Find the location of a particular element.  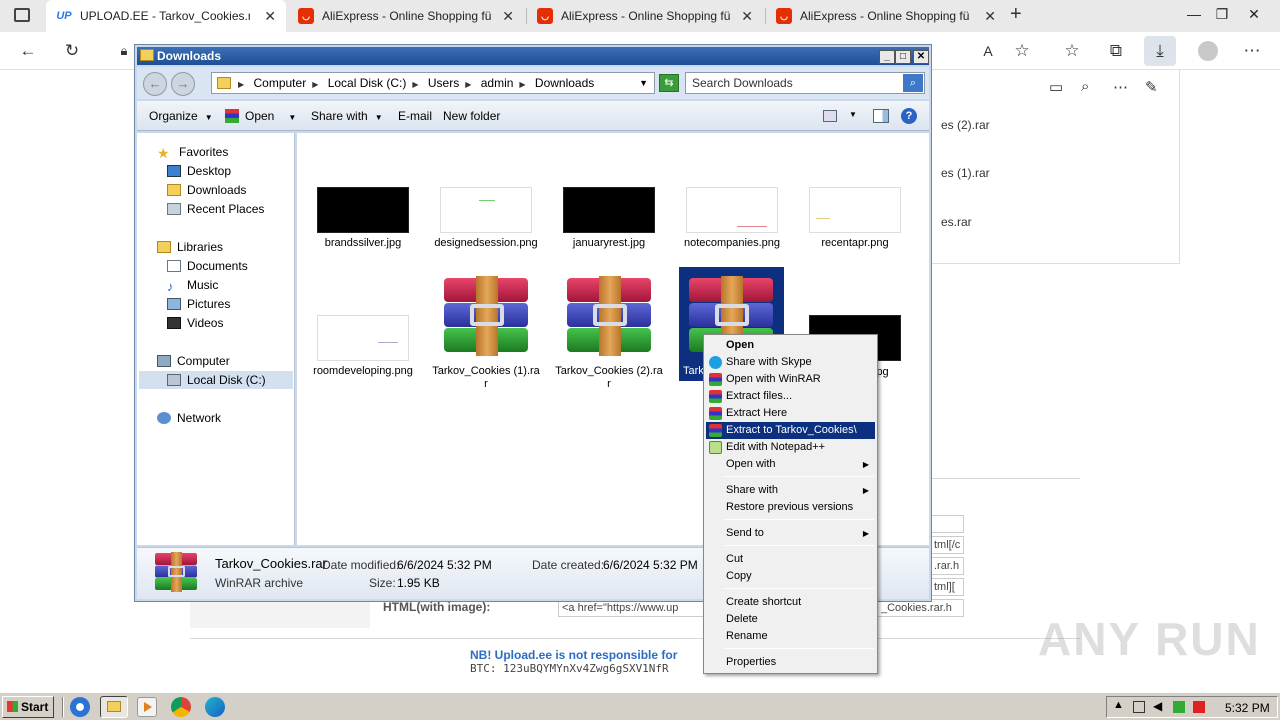

window-title-bar: Downloads _ □ ✕ is located at coordinates (533, 56).